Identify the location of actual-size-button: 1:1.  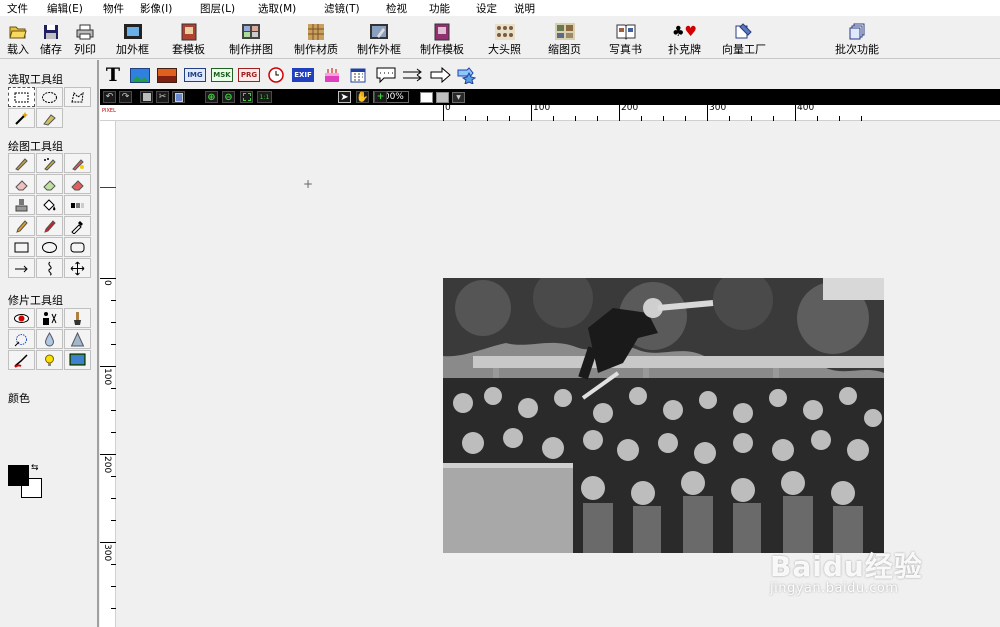
(264, 97).